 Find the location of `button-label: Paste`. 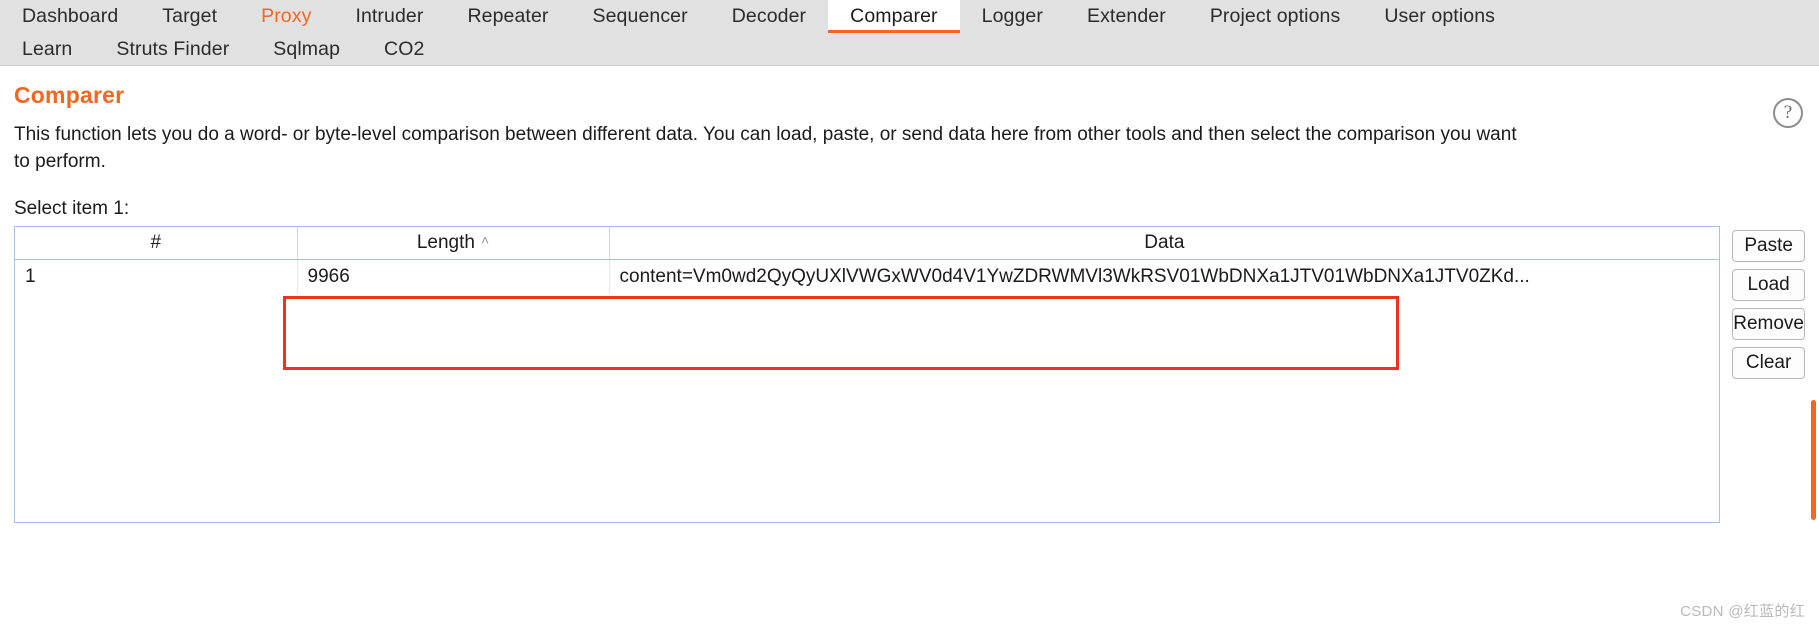

button-label: Paste is located at coordinates (1768, 245).